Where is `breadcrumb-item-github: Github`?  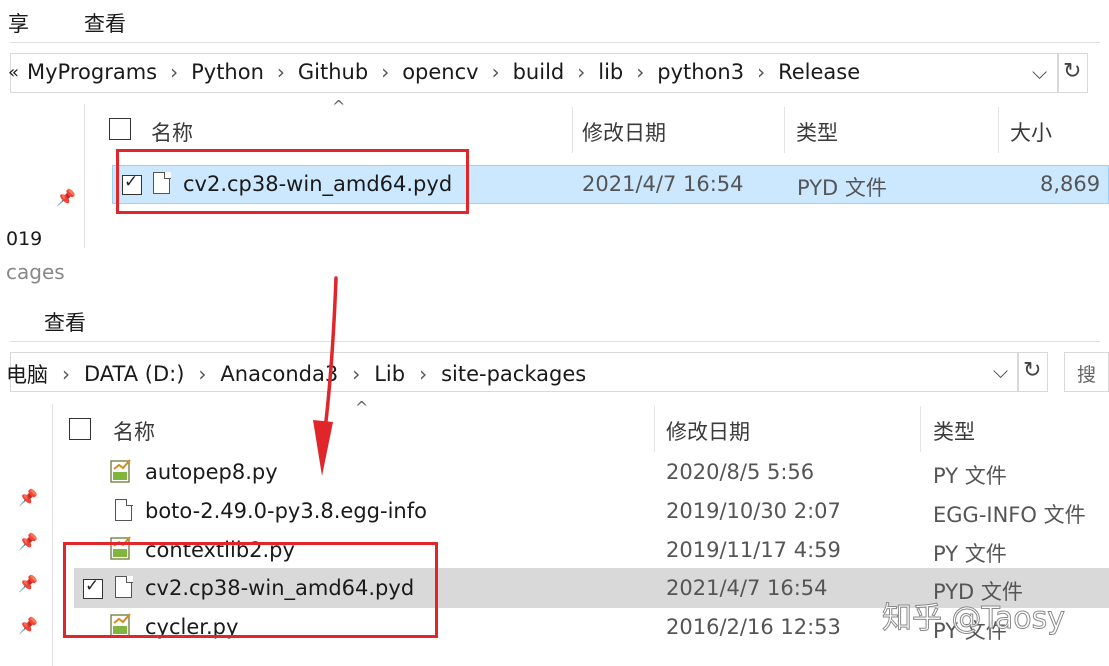
breadcrumb-item-github: Github is located at coordinates (333, 72).